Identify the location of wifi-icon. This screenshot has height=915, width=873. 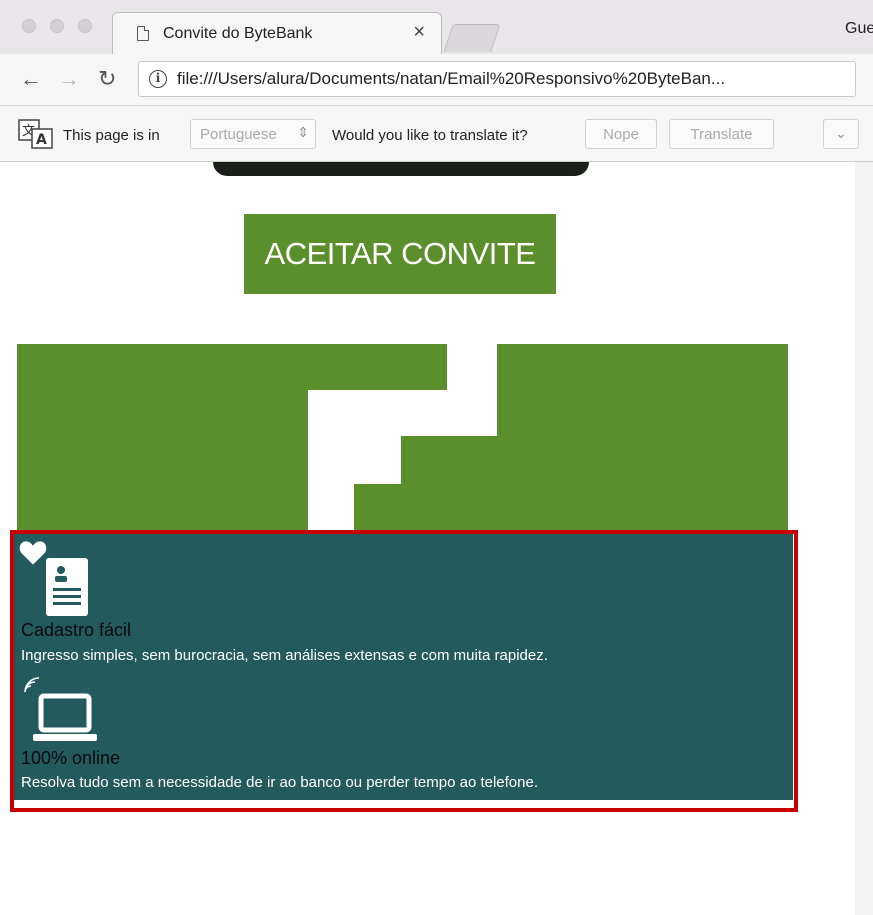
(32, 685).